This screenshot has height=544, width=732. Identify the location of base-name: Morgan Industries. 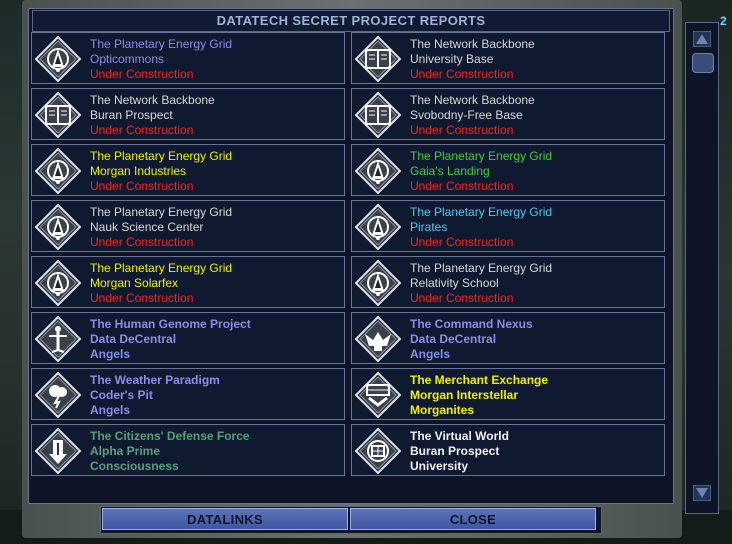
(138, 171).